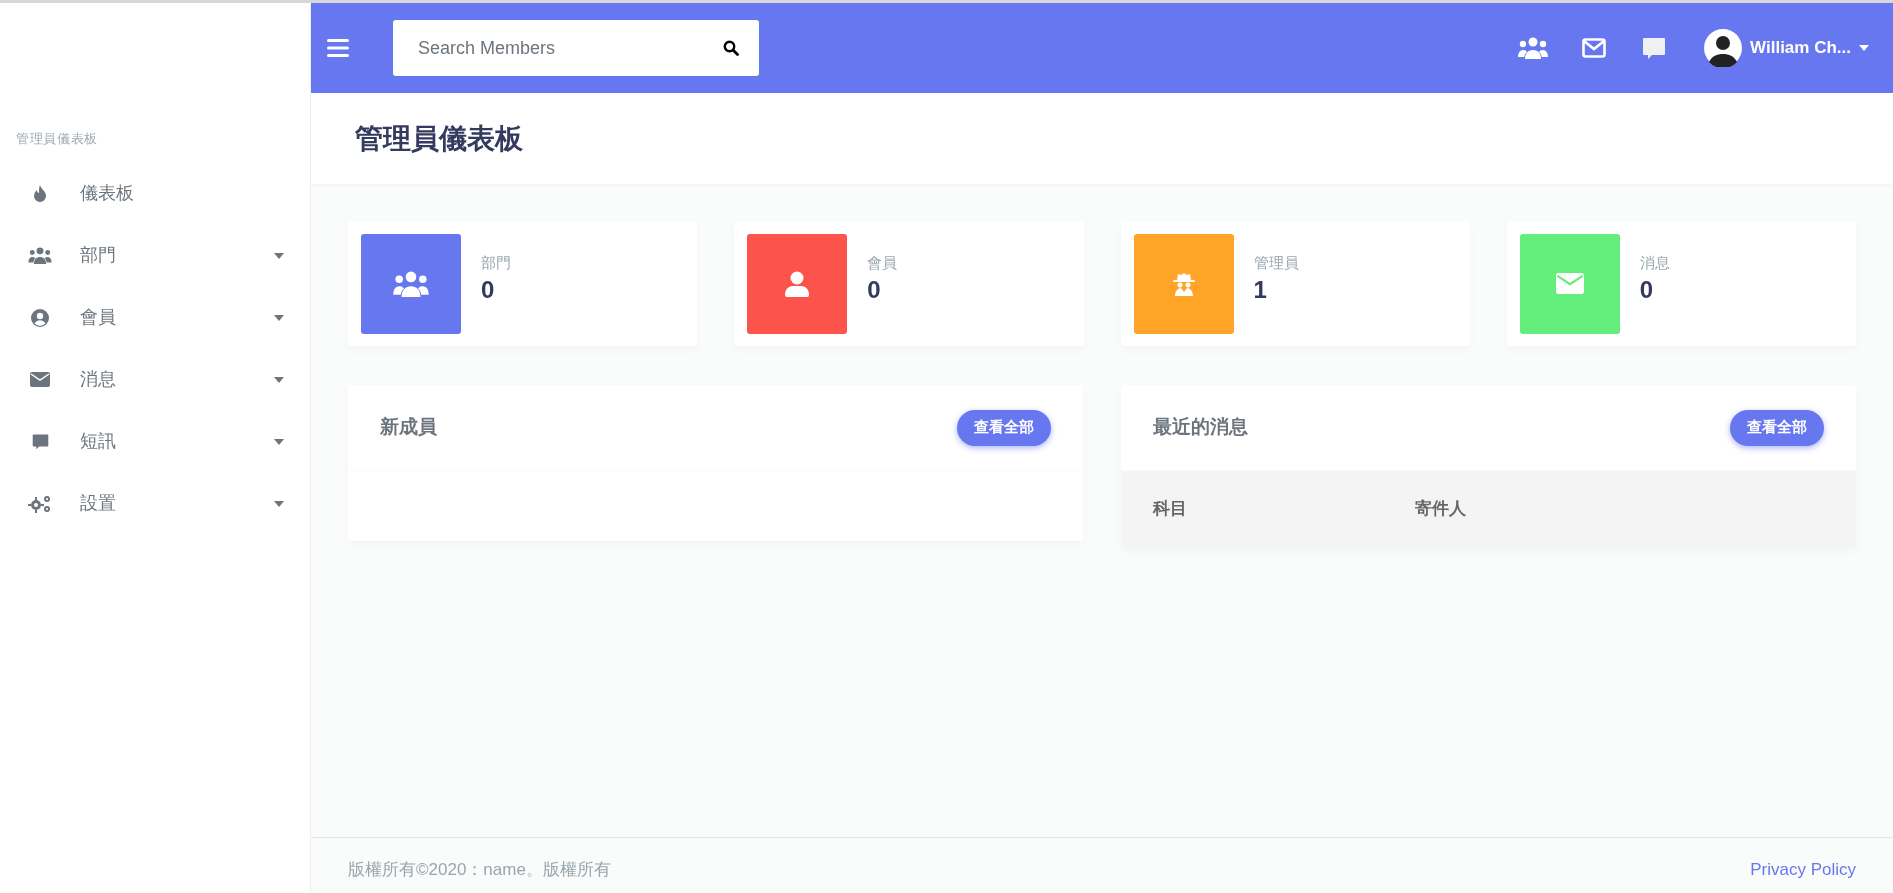  Describe the element at coordinates (155, 503) in the screenshot. I see `sidebar-item: 設置` at that location.